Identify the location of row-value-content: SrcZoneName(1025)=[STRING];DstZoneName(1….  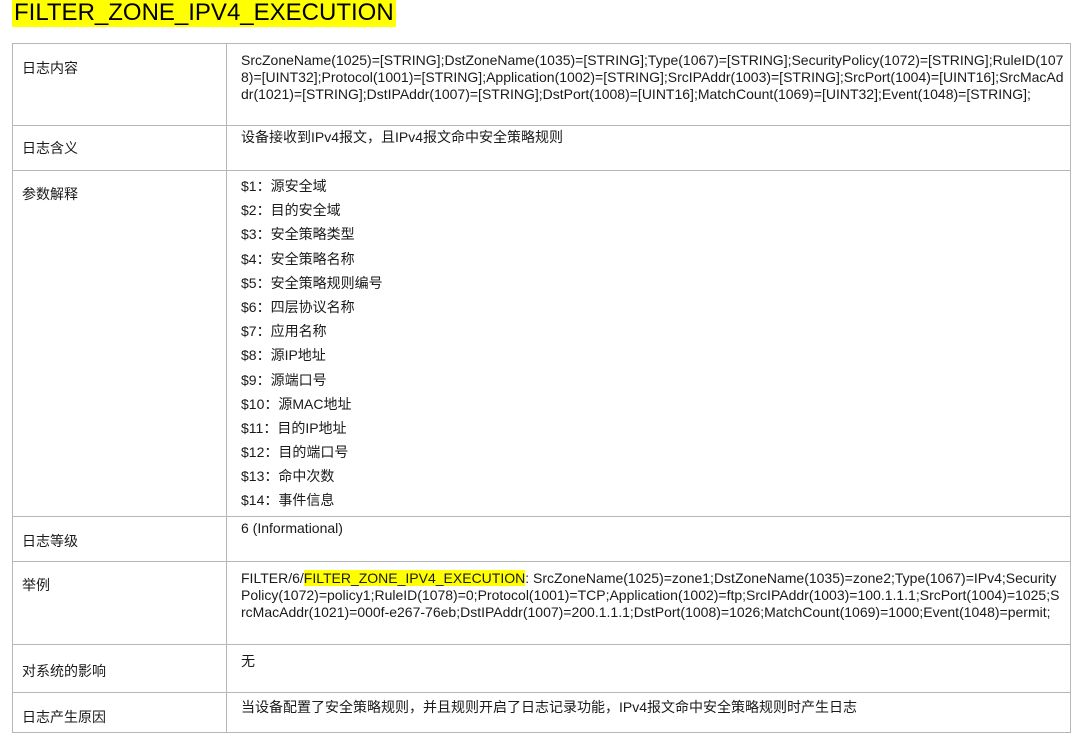
(648, 84).